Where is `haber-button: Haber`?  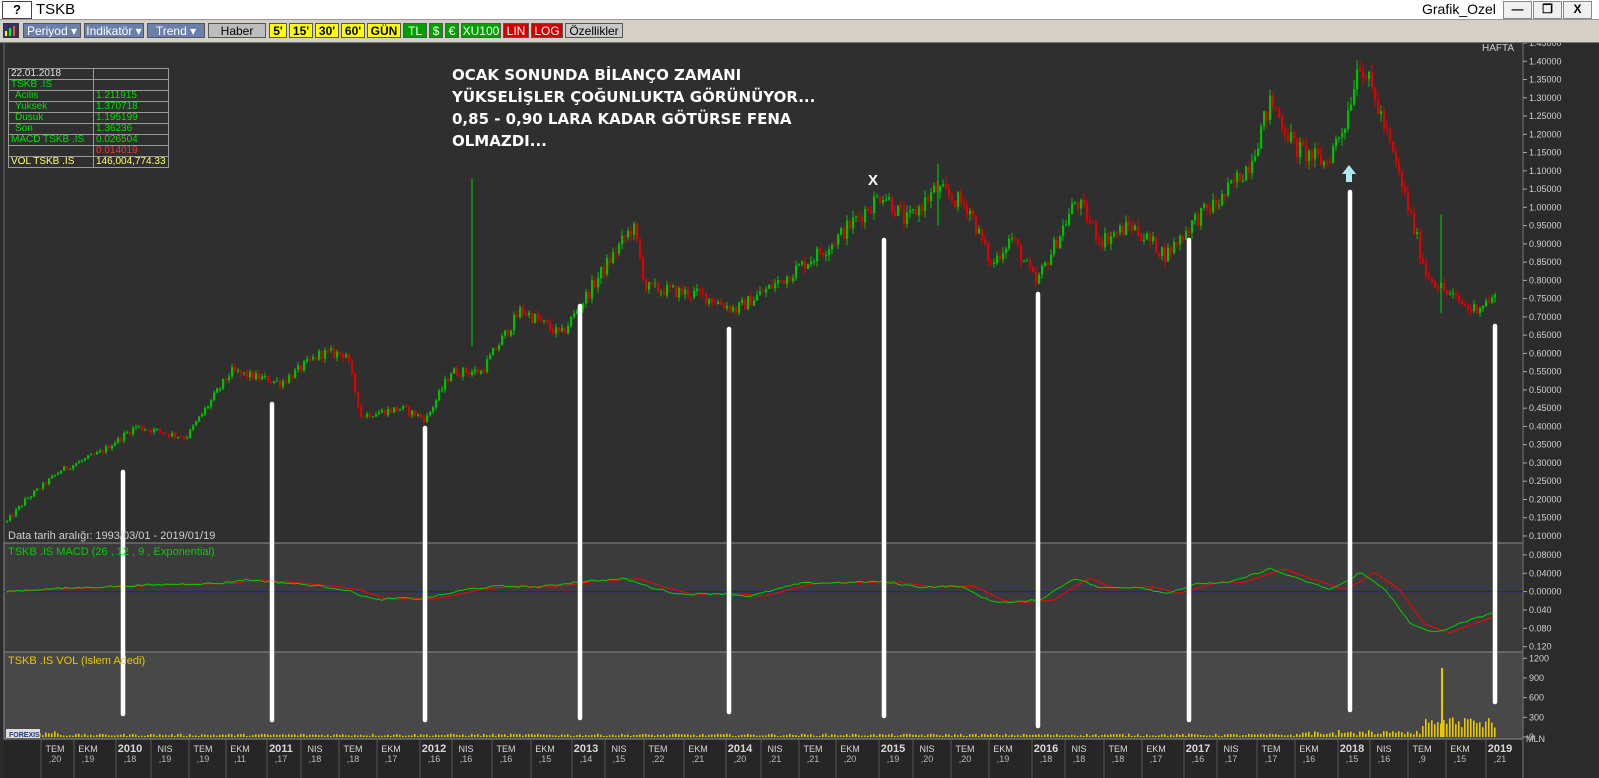
haber-button: Haber is located at coordinates (237, 30).